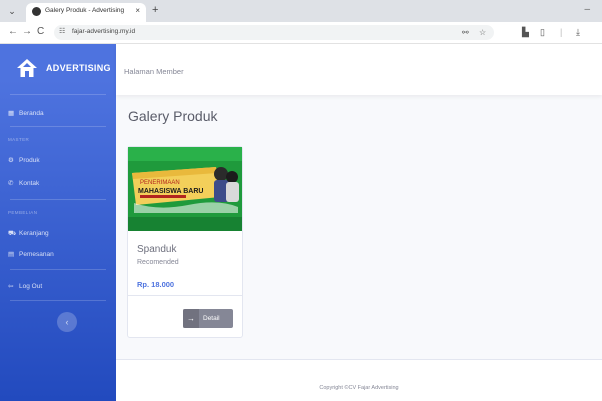  I want to click on sidebar-item-logout: ⇦ Log Out, so click(25, 286).